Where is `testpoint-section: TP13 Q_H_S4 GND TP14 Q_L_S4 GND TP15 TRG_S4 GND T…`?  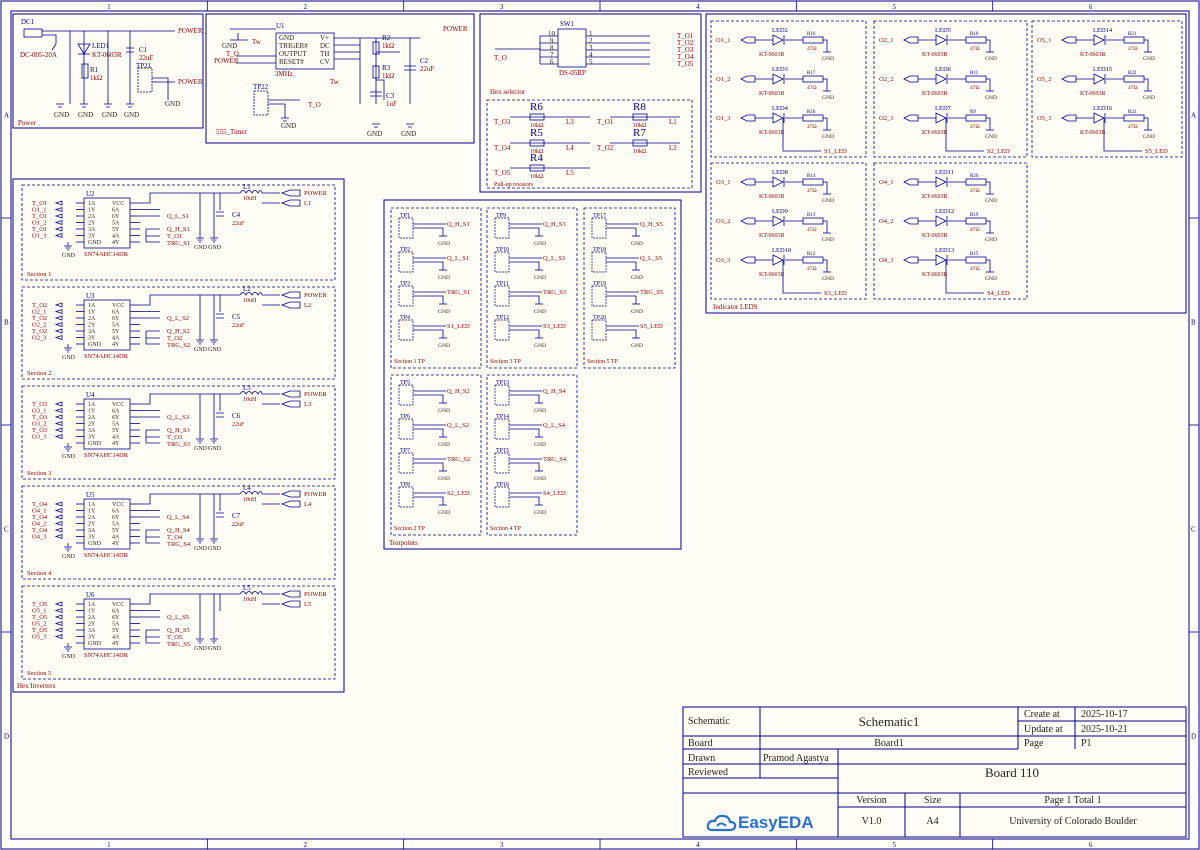 testpoint-section: TP13 Q_H_S4 GND TP14 Q_L_S4 GND TP15 TRG_S4 GND T… is located at coordinates (528, 456).